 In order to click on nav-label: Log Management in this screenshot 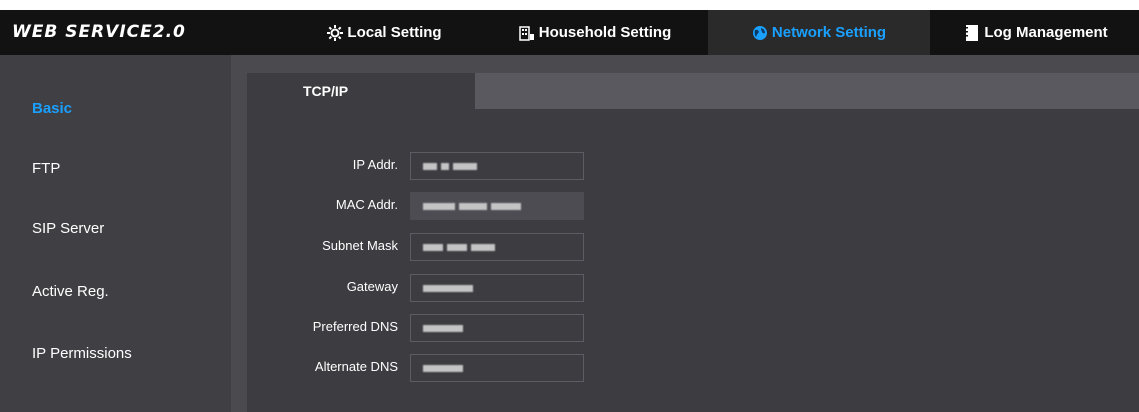, I will do `click(1046, 32)`.